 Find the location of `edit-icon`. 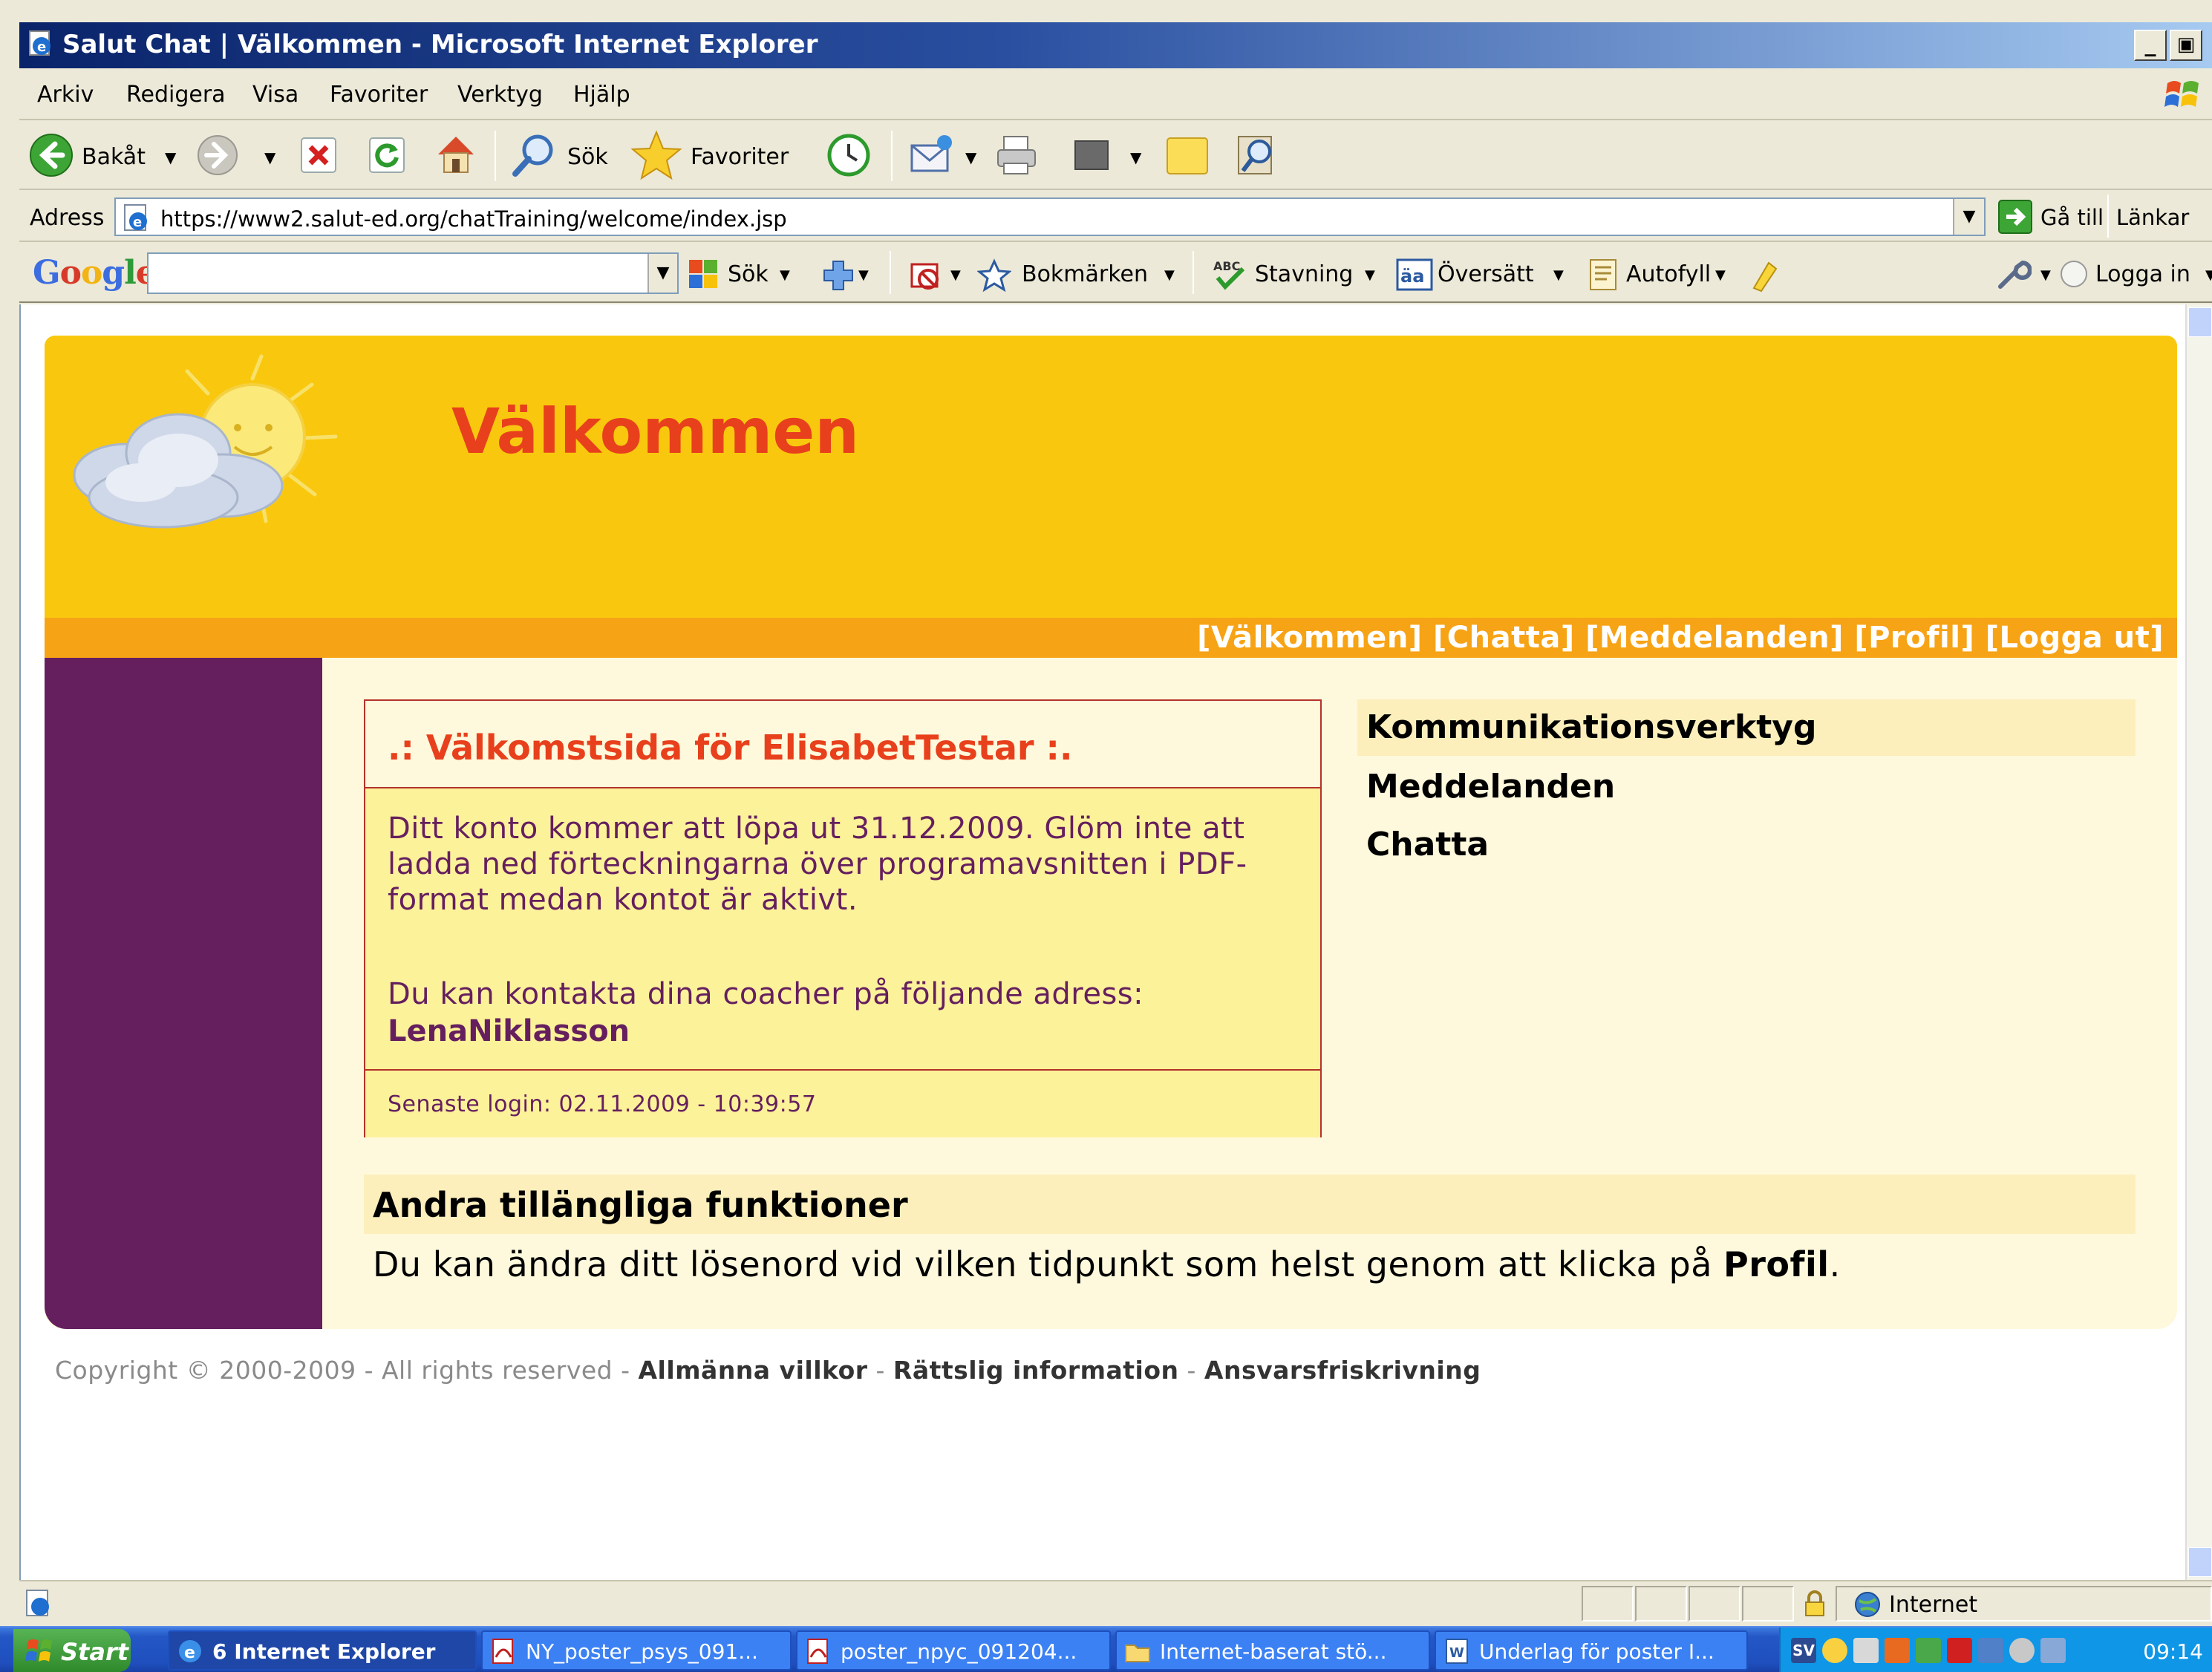

edit-icon is located at coordinates (1093, 156).